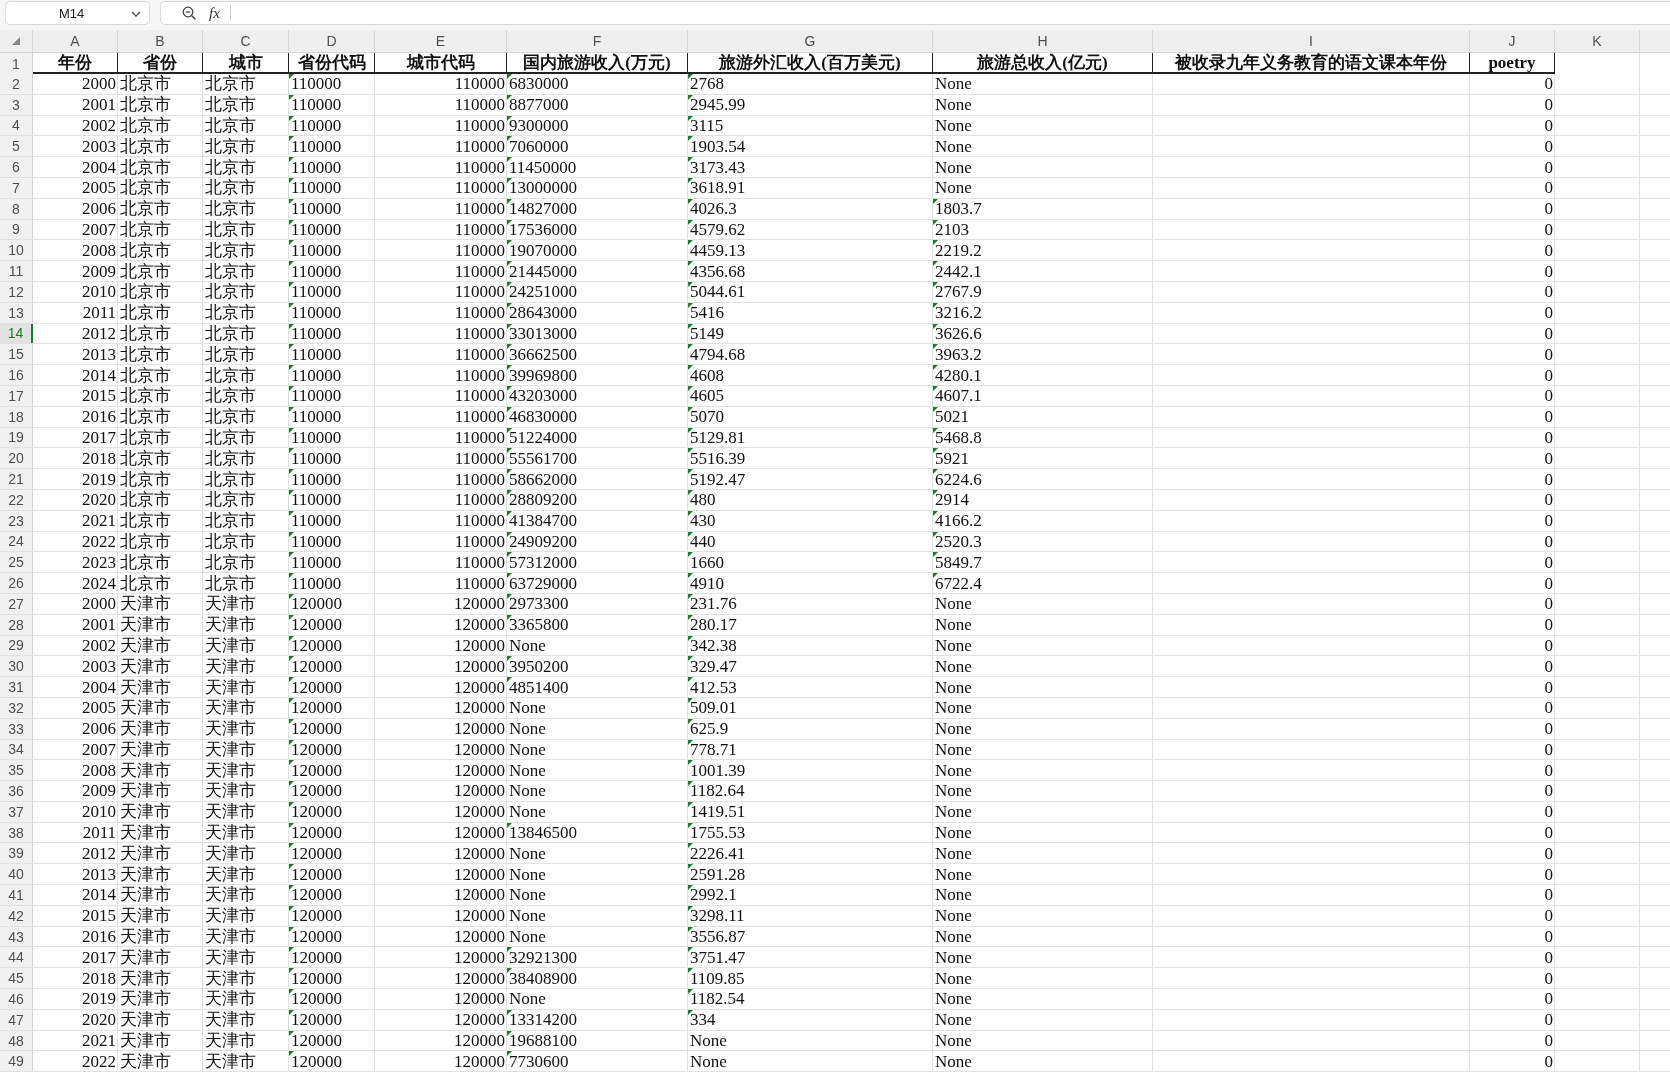 This screenshot has height=1080, width=1670. I want to click on row-number: 39, so click(16, 853).